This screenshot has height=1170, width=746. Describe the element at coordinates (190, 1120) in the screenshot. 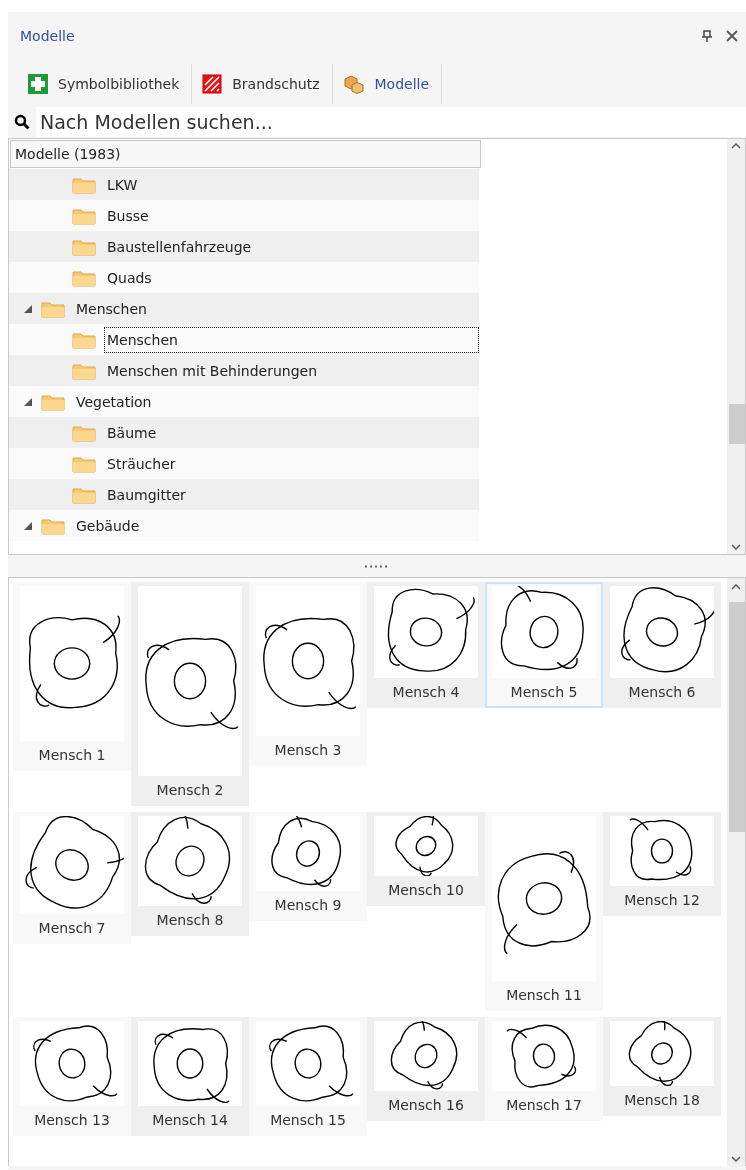

I see `model-label: Mensch 14` at that location.